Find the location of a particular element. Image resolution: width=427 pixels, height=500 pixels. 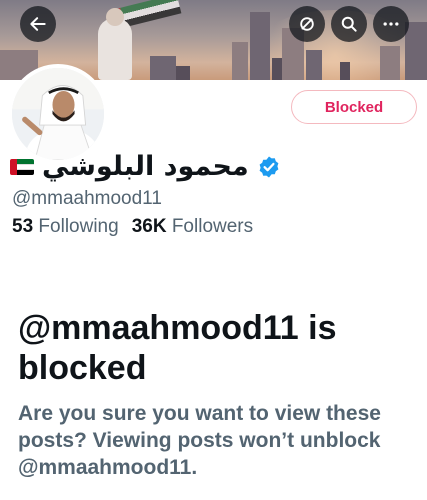

following-count: 53 is located at coordinates (23, 226).